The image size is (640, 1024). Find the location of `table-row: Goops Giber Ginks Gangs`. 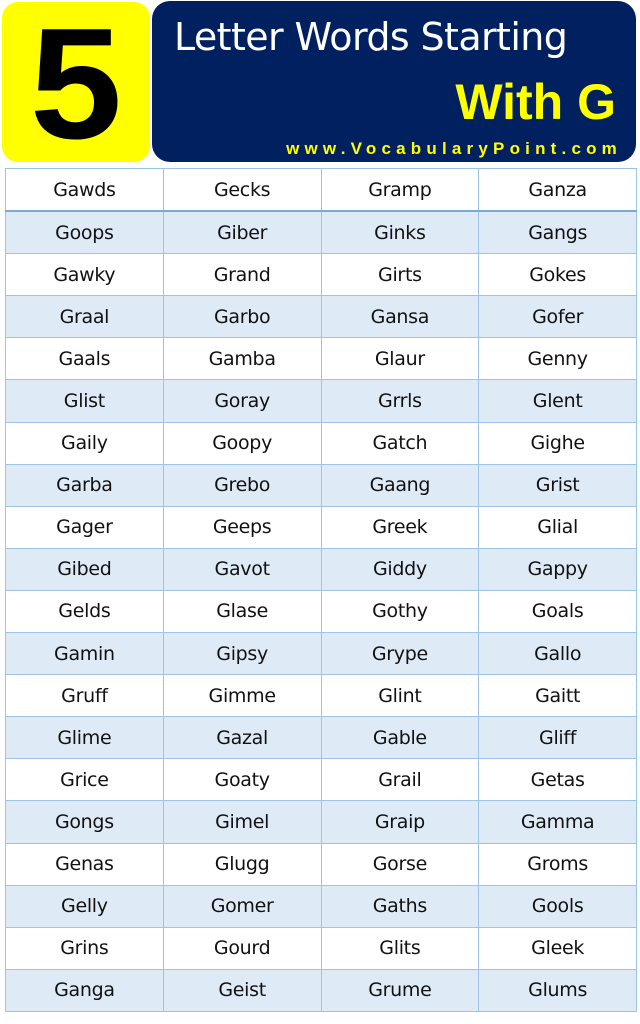

table-row: Goops Giber Ginks Gangs is located at coordinates (321, 232).